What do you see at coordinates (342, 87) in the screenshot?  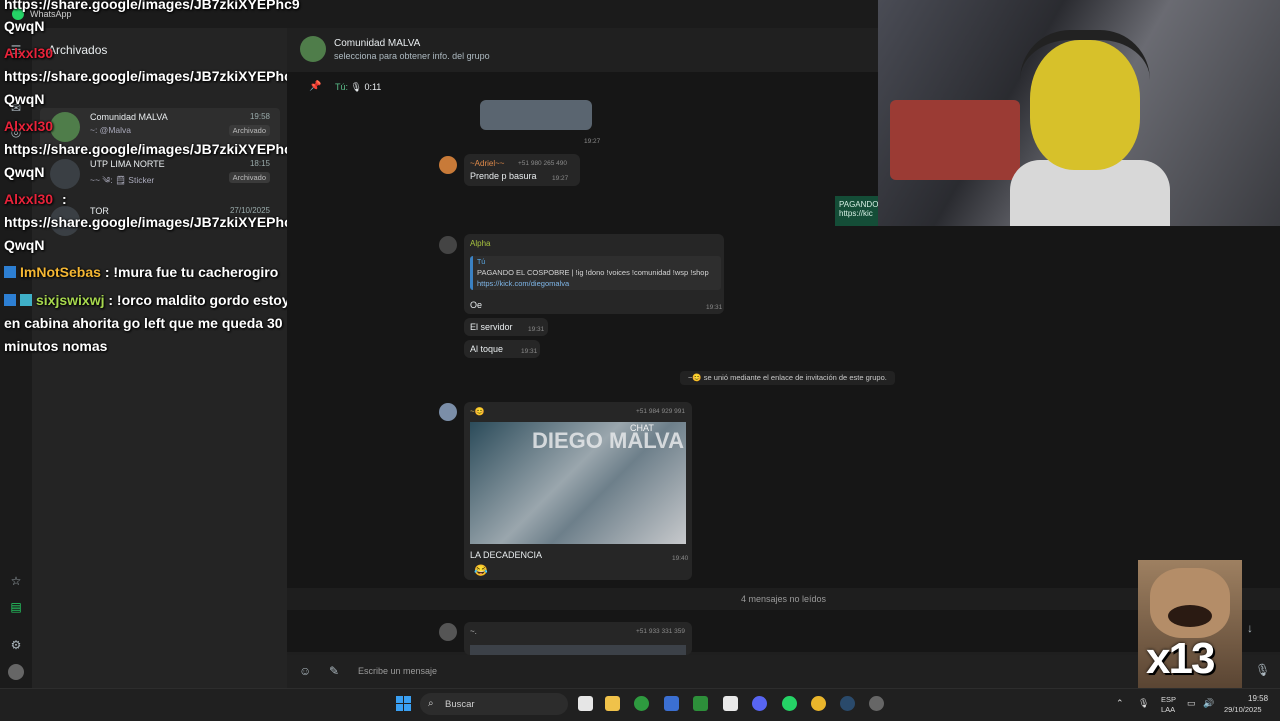 I see `pinned-sender: Tú:` at bounding box center [342, 87].